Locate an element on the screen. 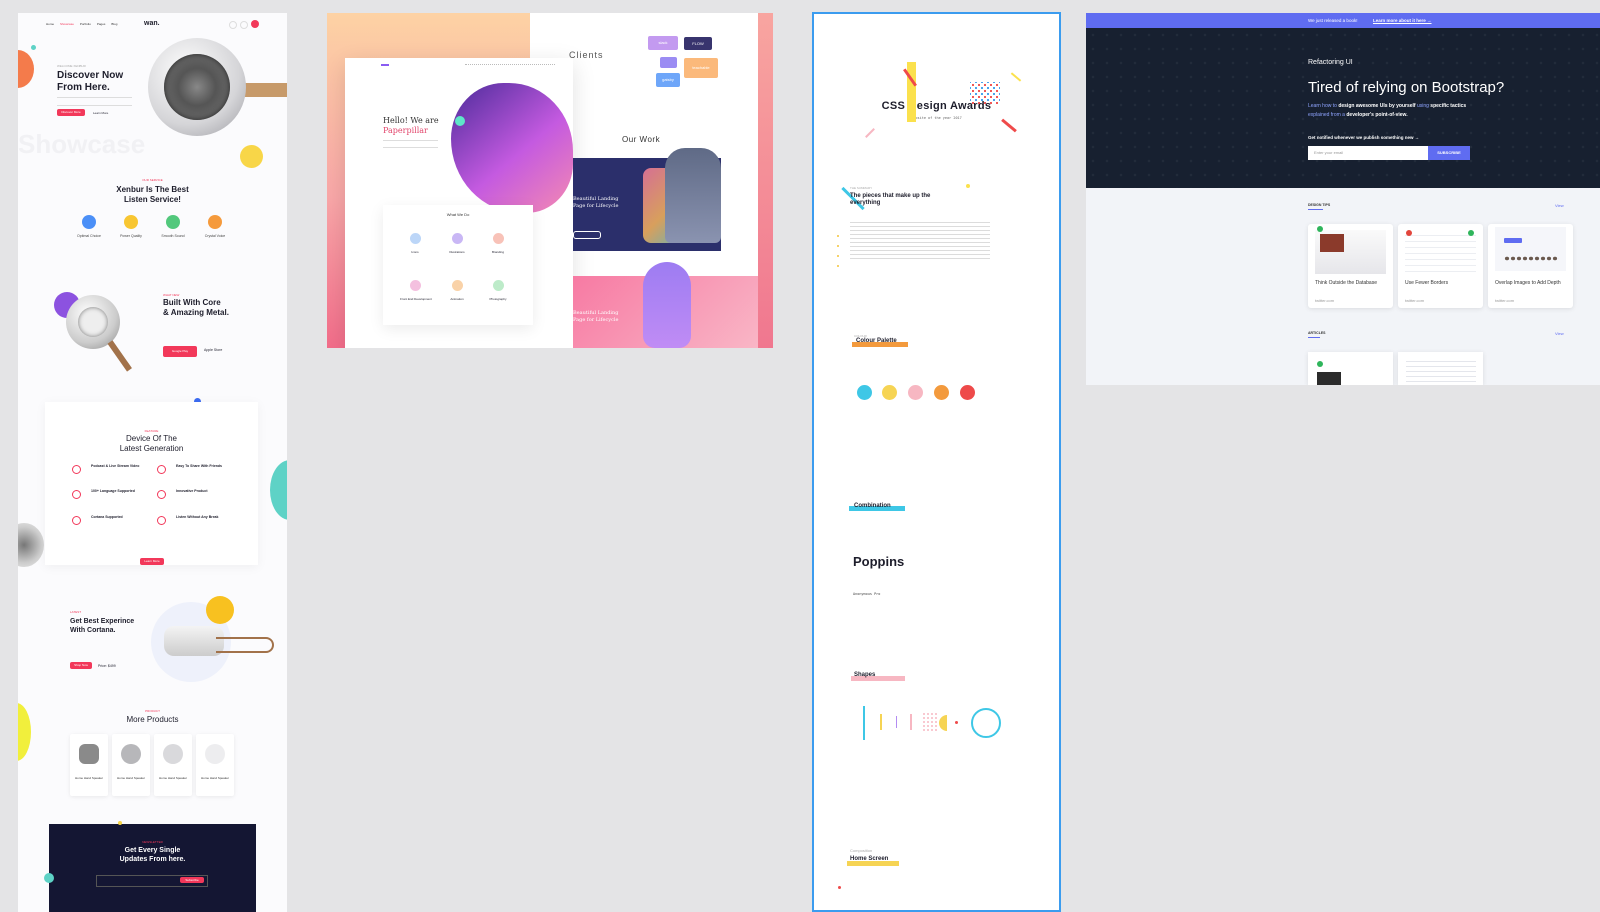 The width and height of the screenshot is (1600, 912). font-secondary-name: Anonymous Pro is located at coordinates (867, 594).